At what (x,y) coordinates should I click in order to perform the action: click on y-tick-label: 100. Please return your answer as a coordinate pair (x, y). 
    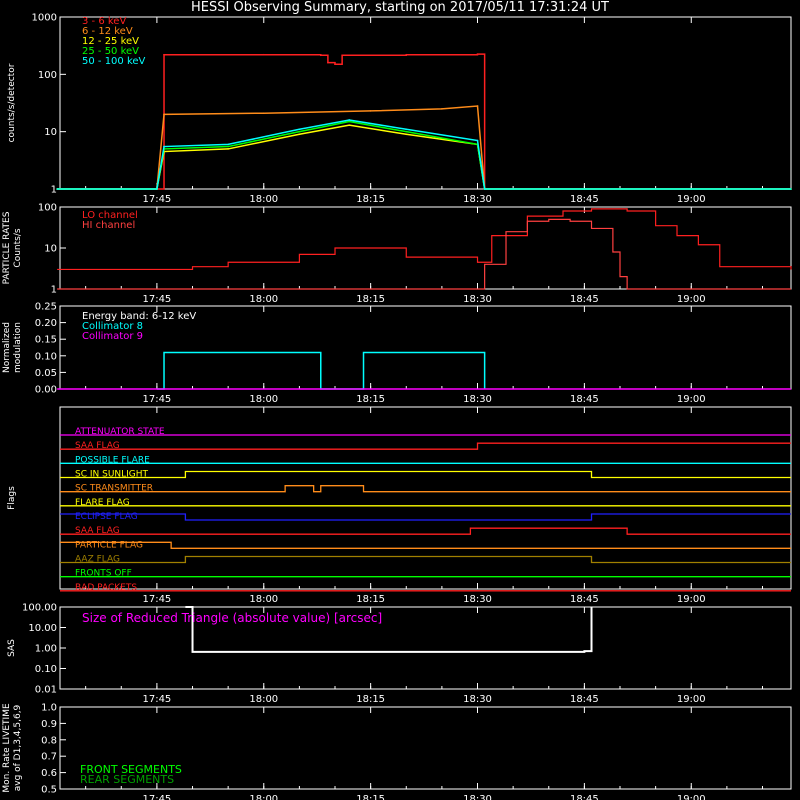
    Looking at the image, I should click on (47, 75).